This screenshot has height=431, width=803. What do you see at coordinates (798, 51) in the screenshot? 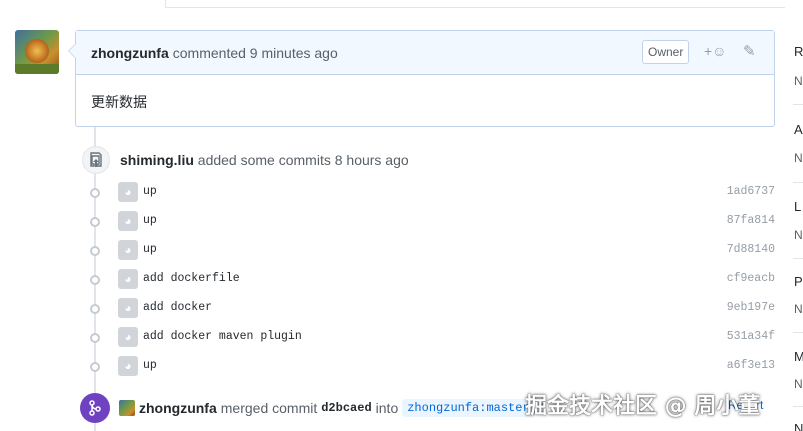
I see `sidebar-section-title: R` at bounding box center [798, 51].